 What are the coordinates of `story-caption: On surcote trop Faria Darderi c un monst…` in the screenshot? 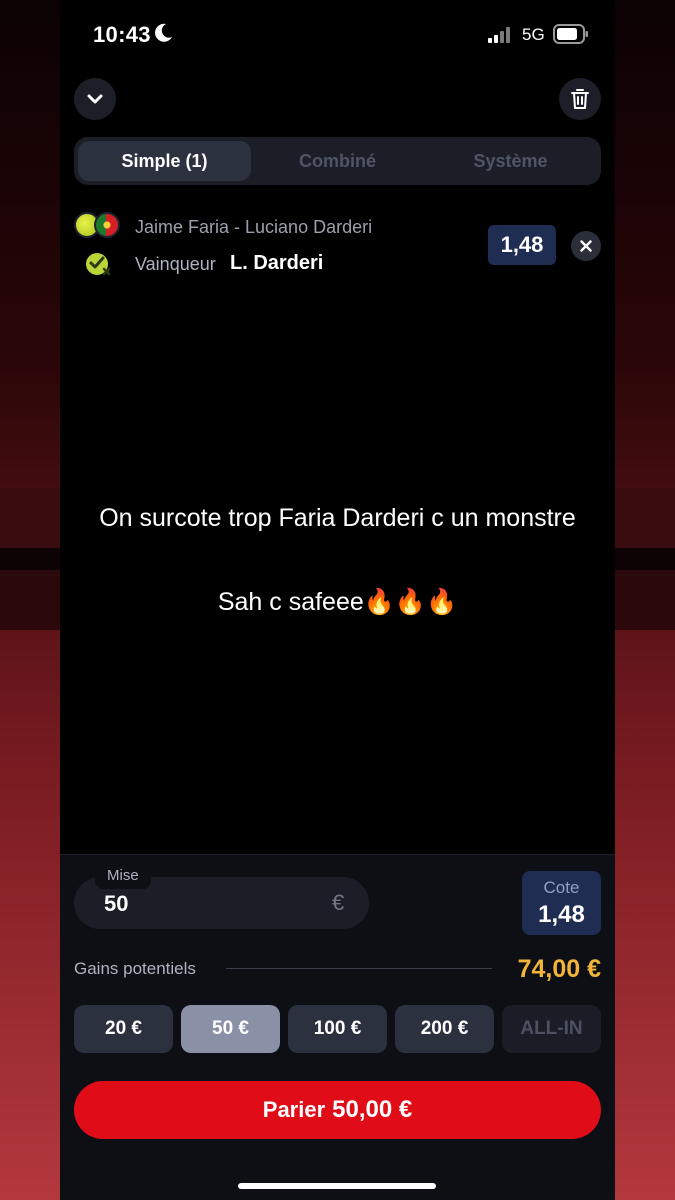 It's located at (337, 518).